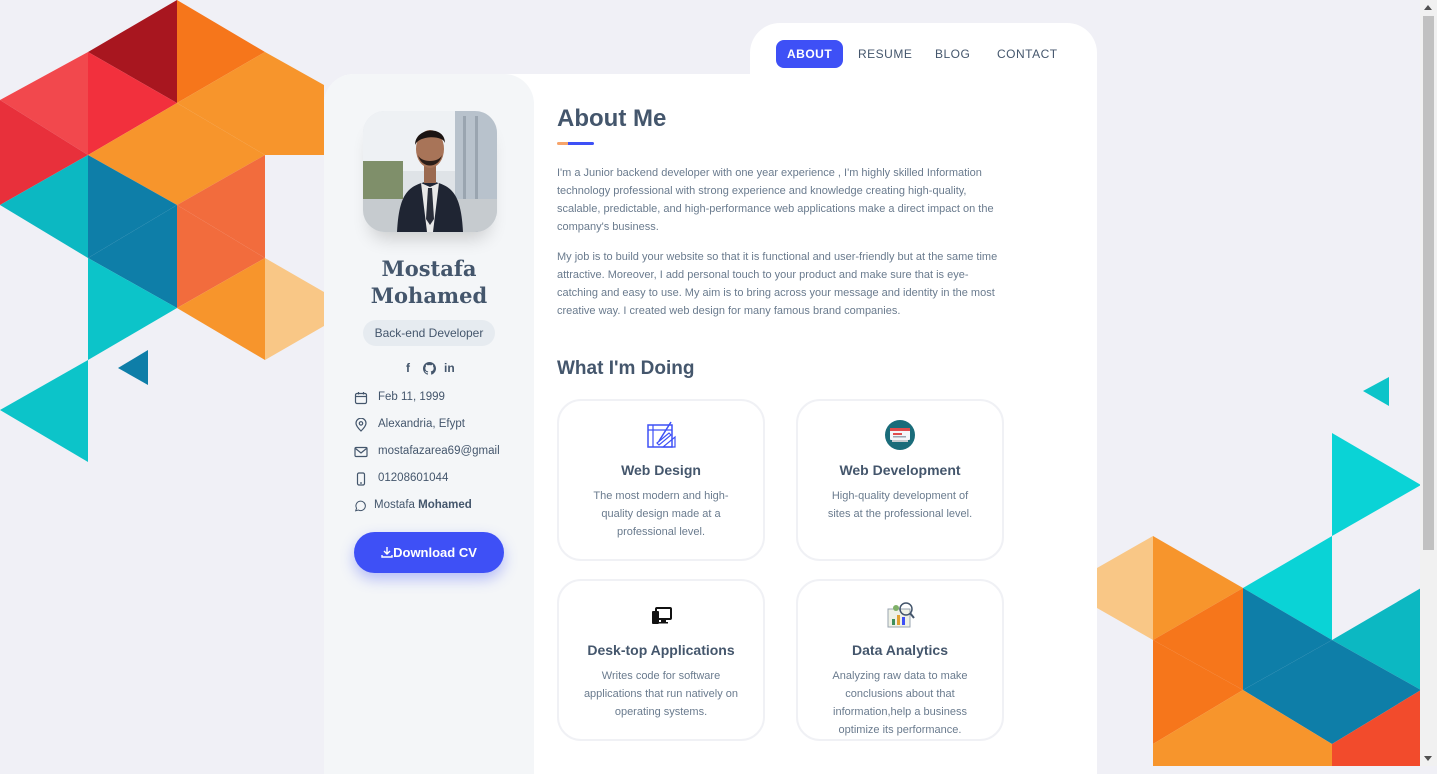 The width and height of the screenshot is (1437, 774). Describe the element at coordinates (661, 650) in the screenshot. I see `service-title: Desk-top Applications` at that location.